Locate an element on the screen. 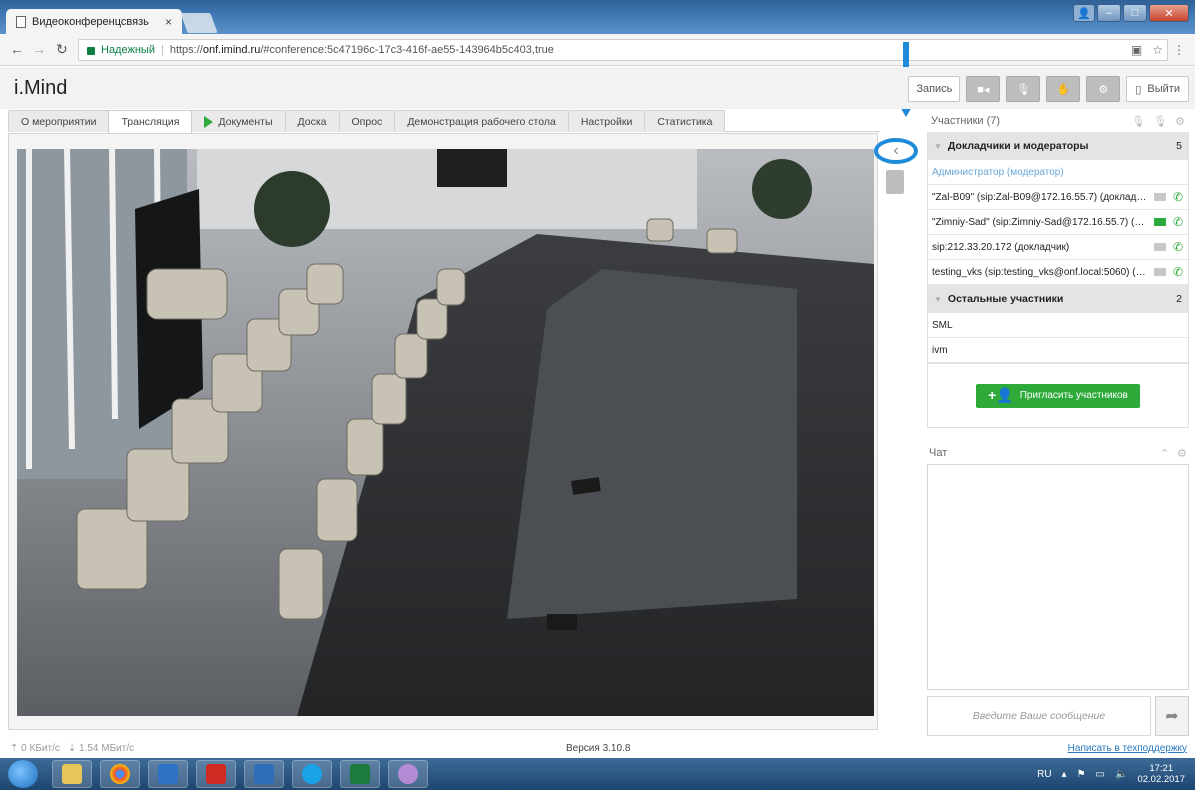  exit-button: ▯ Выйти is located at coordinates (1157, 89).